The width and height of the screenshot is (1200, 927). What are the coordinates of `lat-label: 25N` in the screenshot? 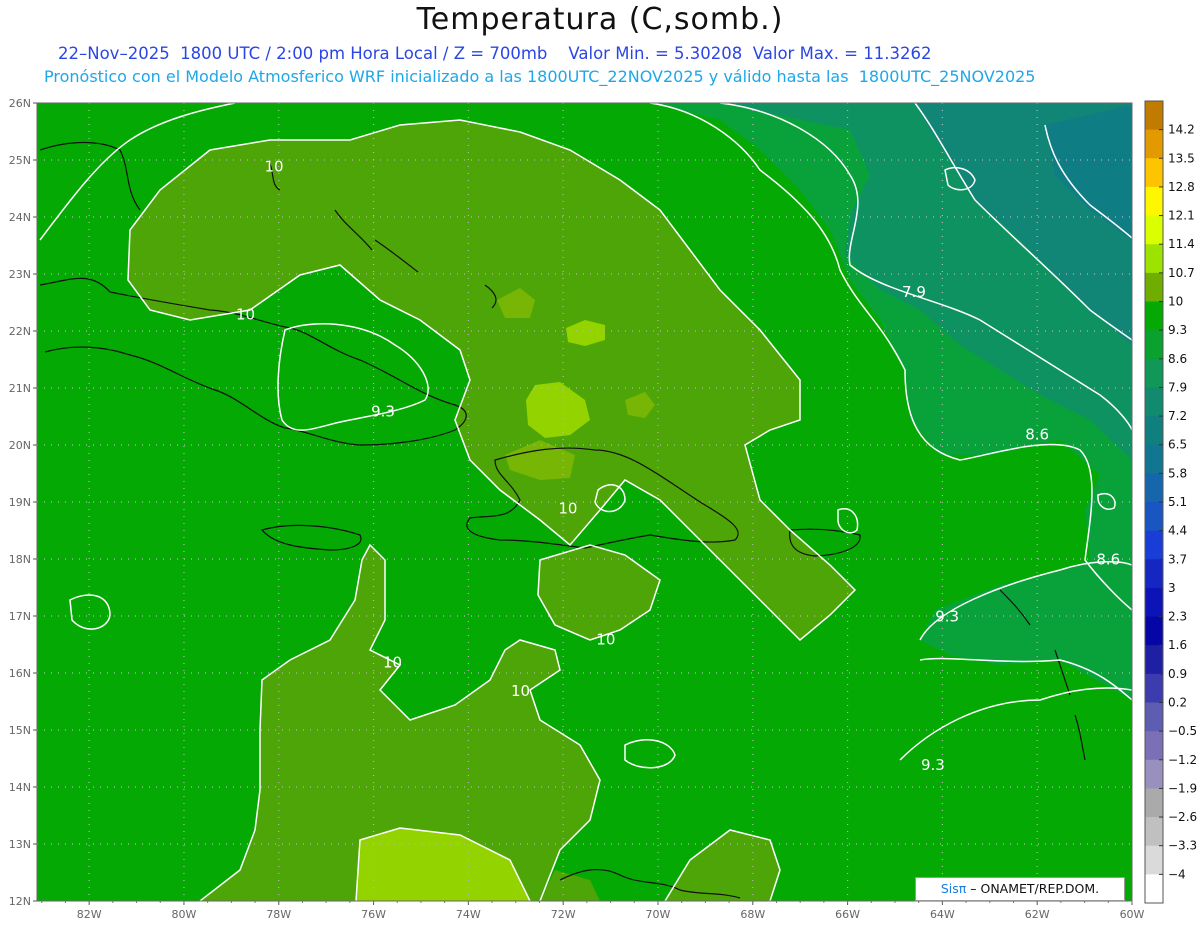 It's located at (20, 160).